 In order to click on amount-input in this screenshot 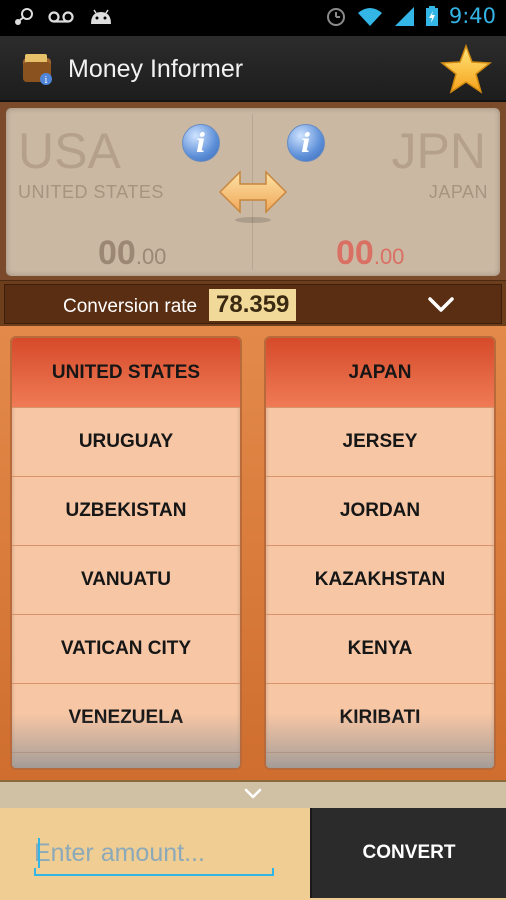, I will do `click(154, 853)`.